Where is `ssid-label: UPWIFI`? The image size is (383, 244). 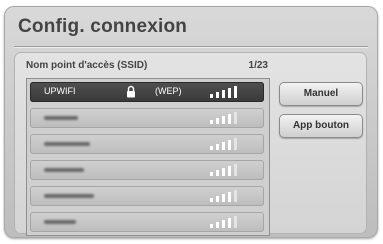 ssid-label: UPWIFI is located at coordinates (60, 91).